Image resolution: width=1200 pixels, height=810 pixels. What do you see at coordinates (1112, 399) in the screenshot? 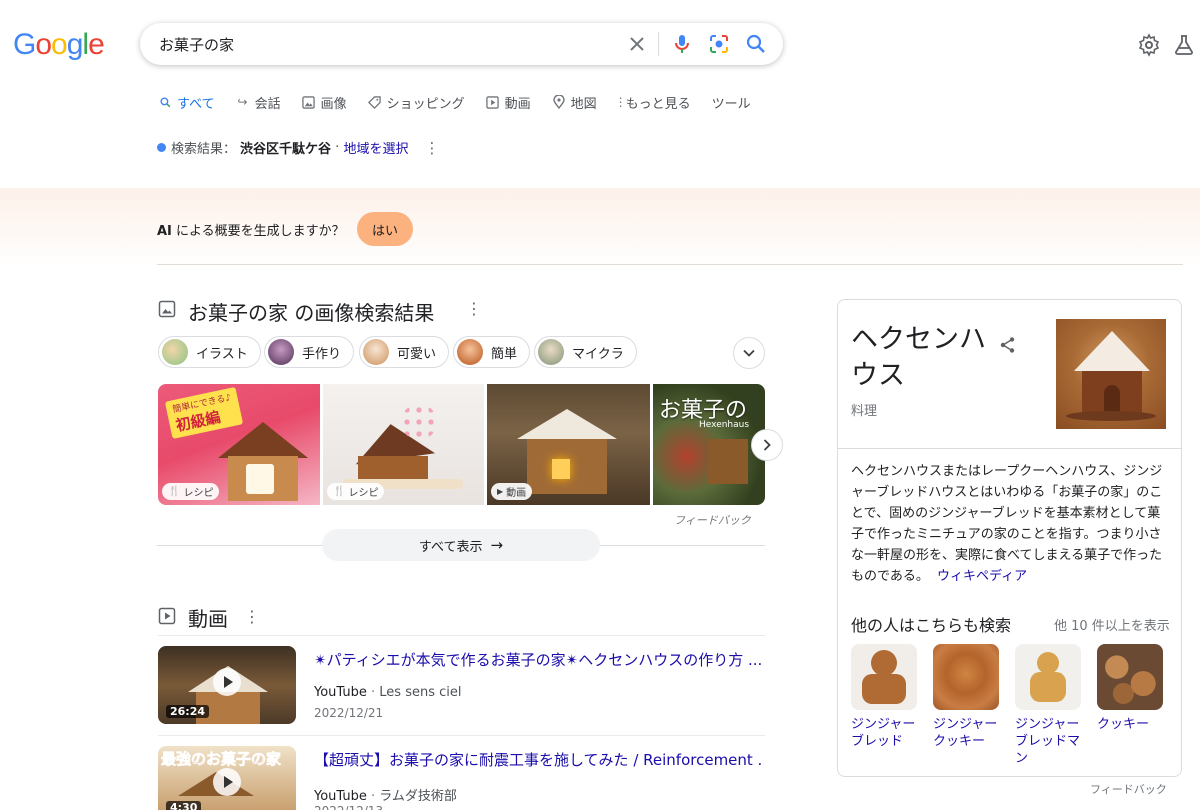
I see `house-door` at bounding box center [1112, 399].